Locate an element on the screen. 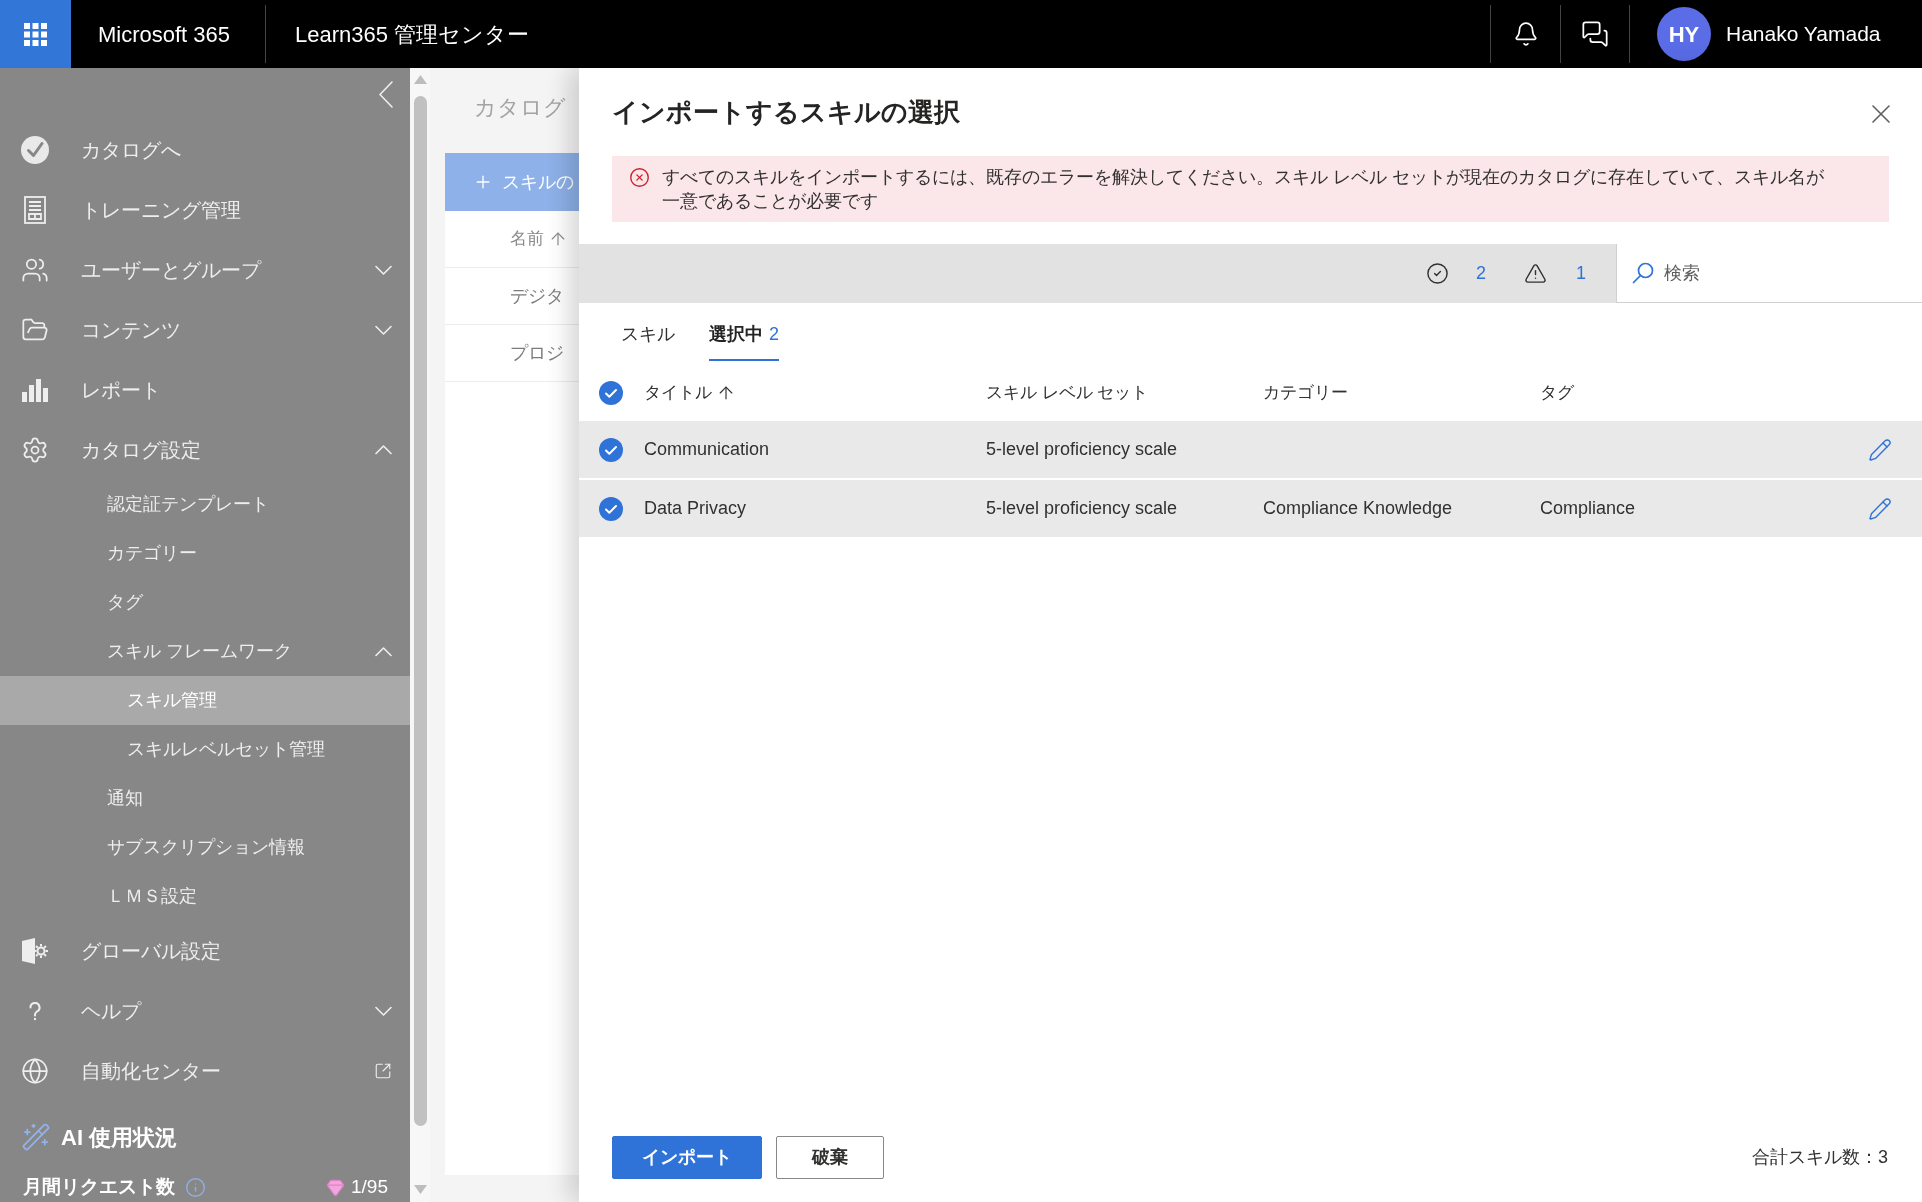  nav-item: 自動化センター is located at coordinates (205, 1071).